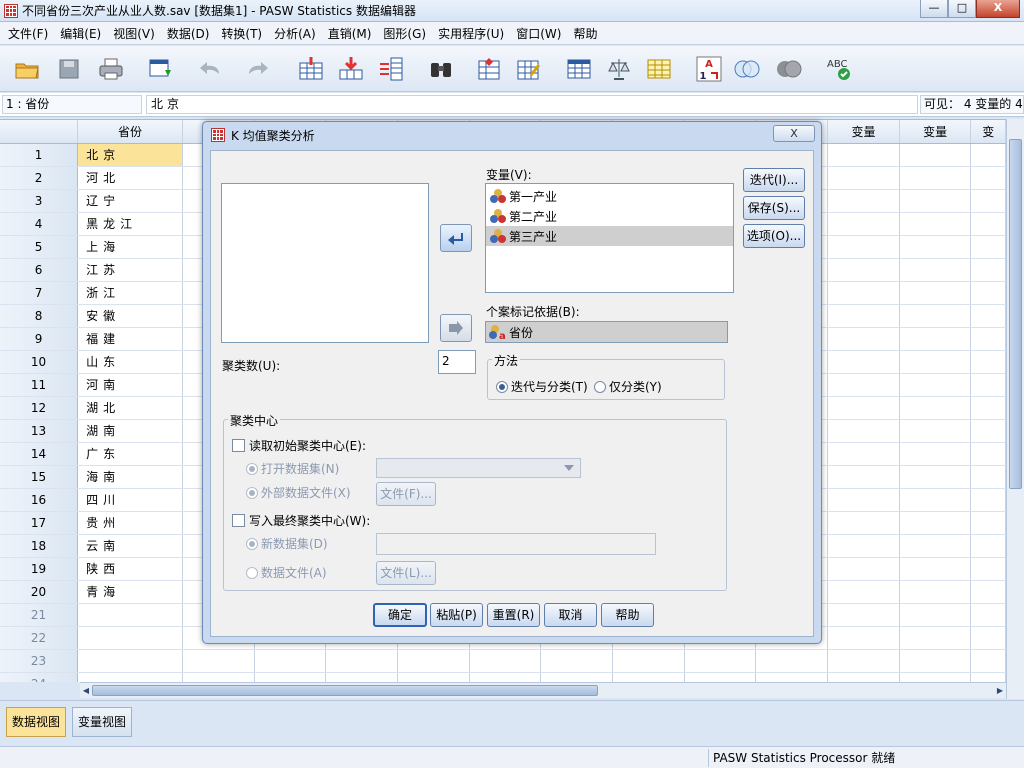 The width and height of the screenshot is (1024, 768). Describe the element at coordinates (489, 69) in the screenshot. I see `insert-cases-icon` at that location.